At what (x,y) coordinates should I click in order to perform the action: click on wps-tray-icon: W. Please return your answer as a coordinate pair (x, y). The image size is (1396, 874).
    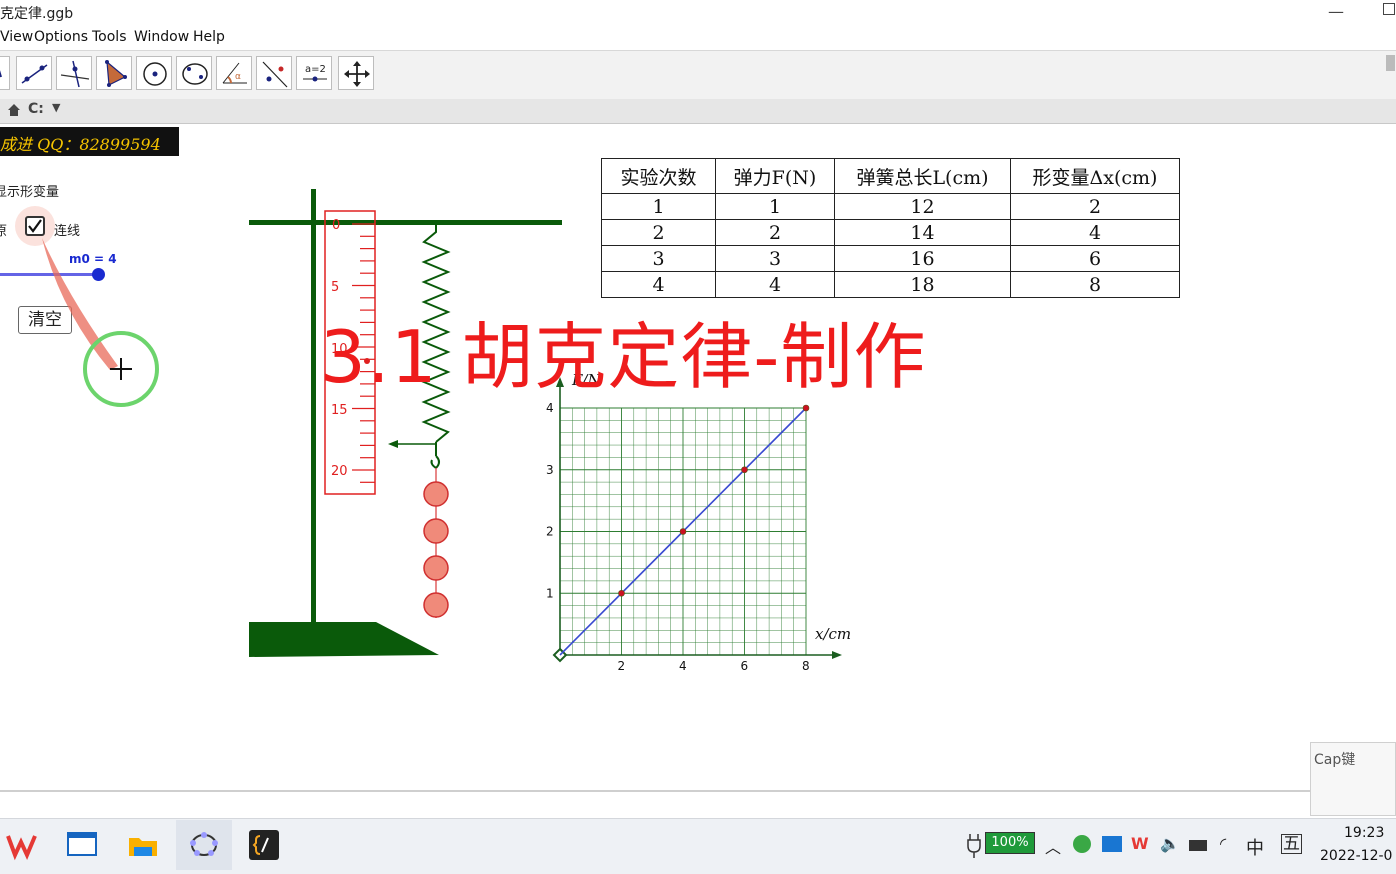
    Looking at the image, I should click on (1140, 843).